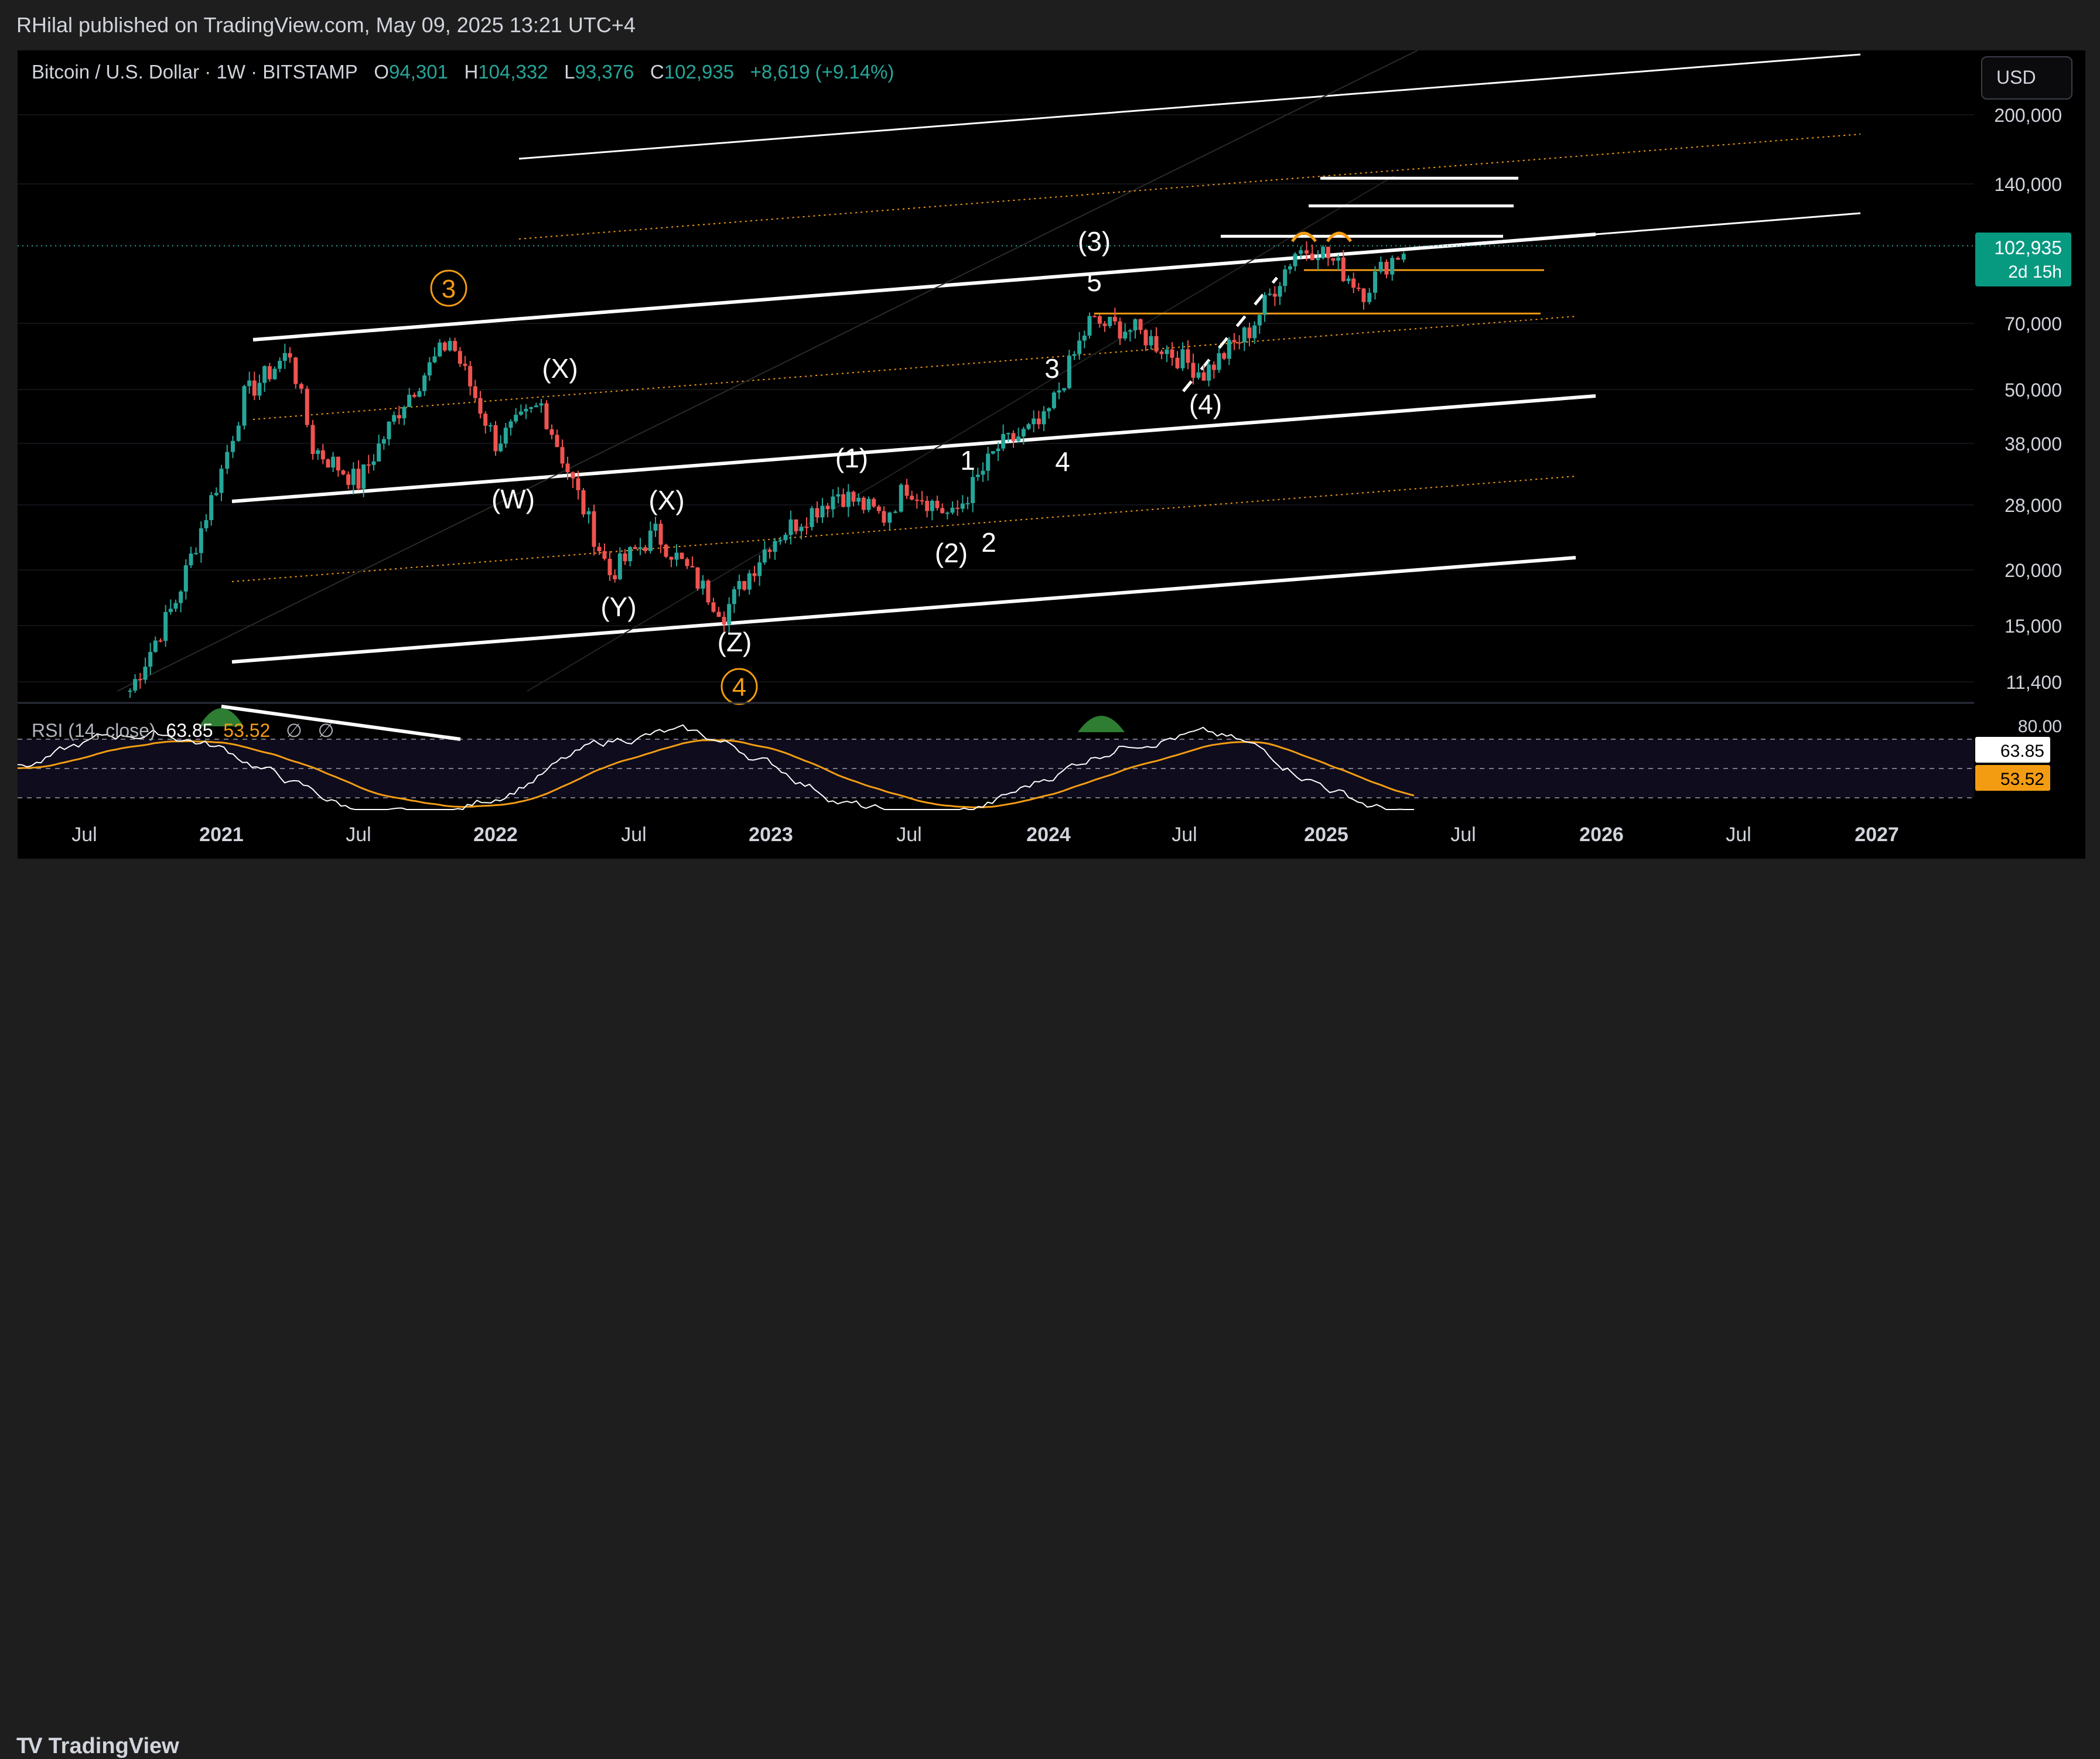 The width and height of the screenshot is (2100, 1759). Describe the element at coordinates (495, 835) in the screenshot. I see `time-tick: 2022` at that location.